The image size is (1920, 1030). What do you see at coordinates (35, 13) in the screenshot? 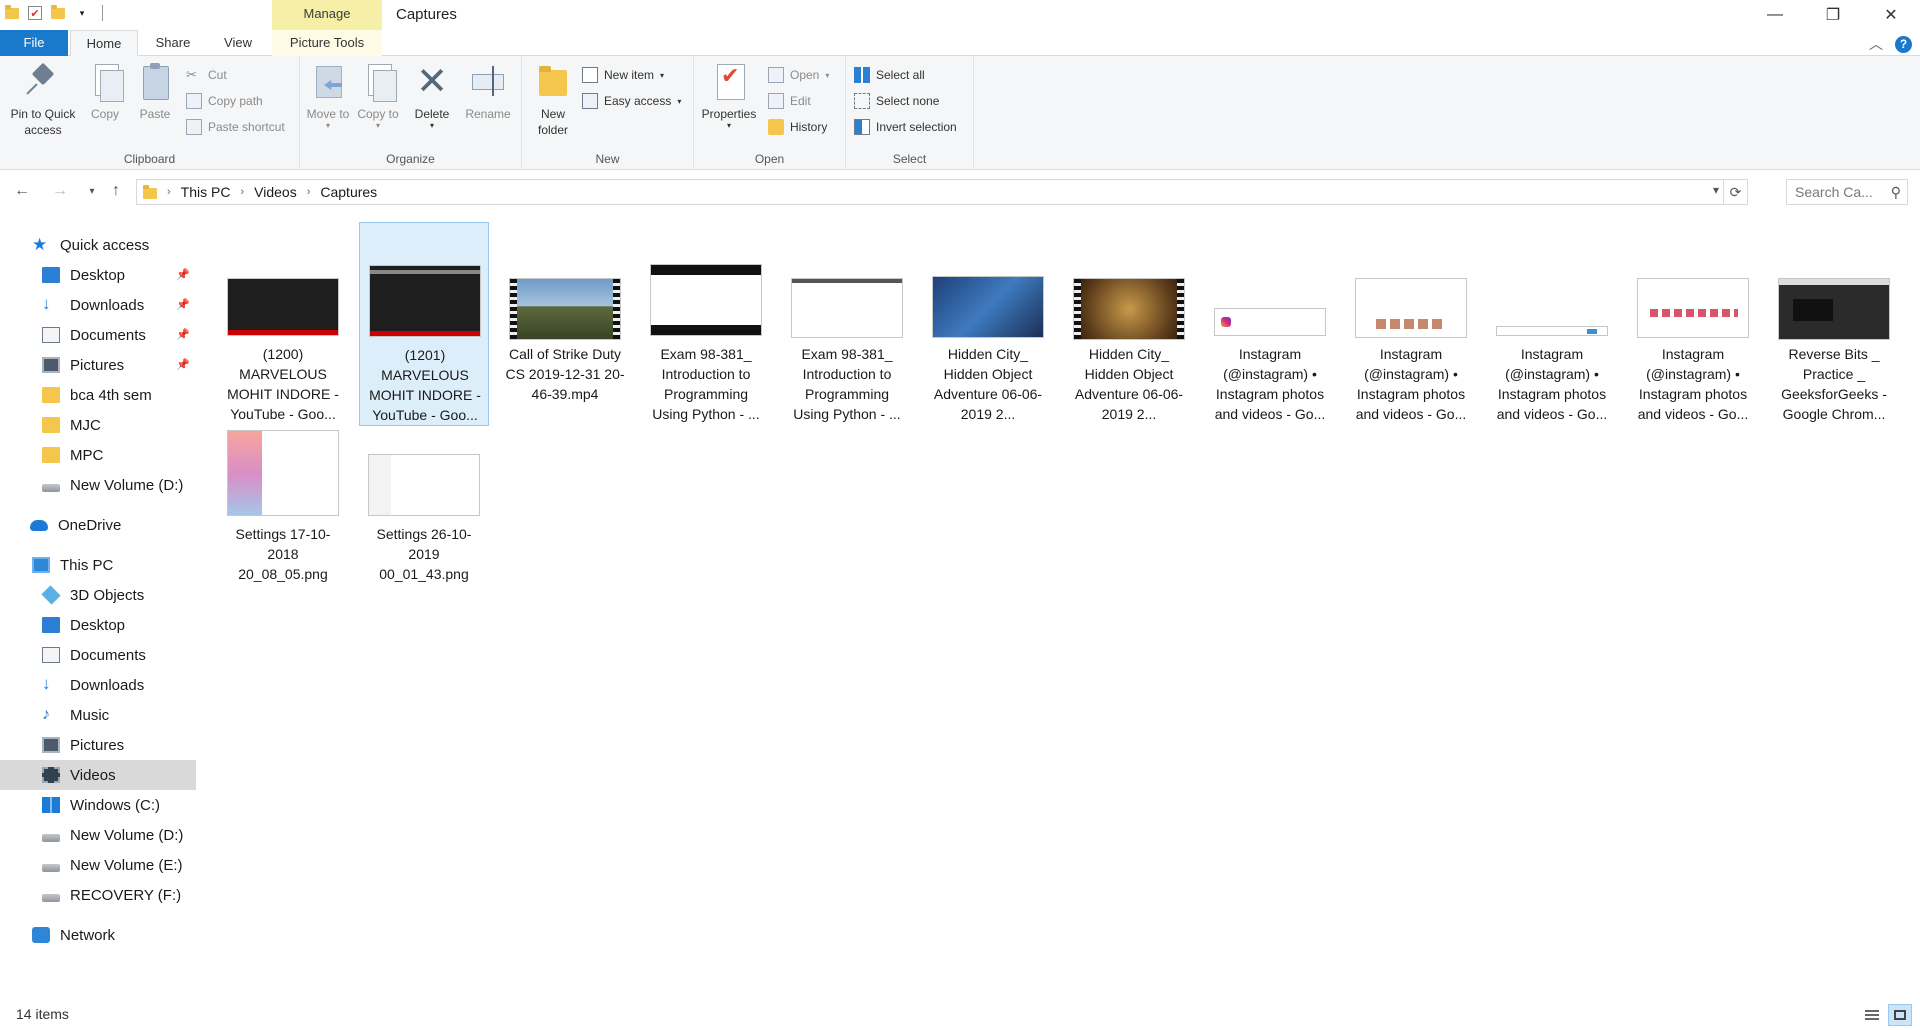
I see `properties-check-icon: ✔` at bounding box center [35, 13].